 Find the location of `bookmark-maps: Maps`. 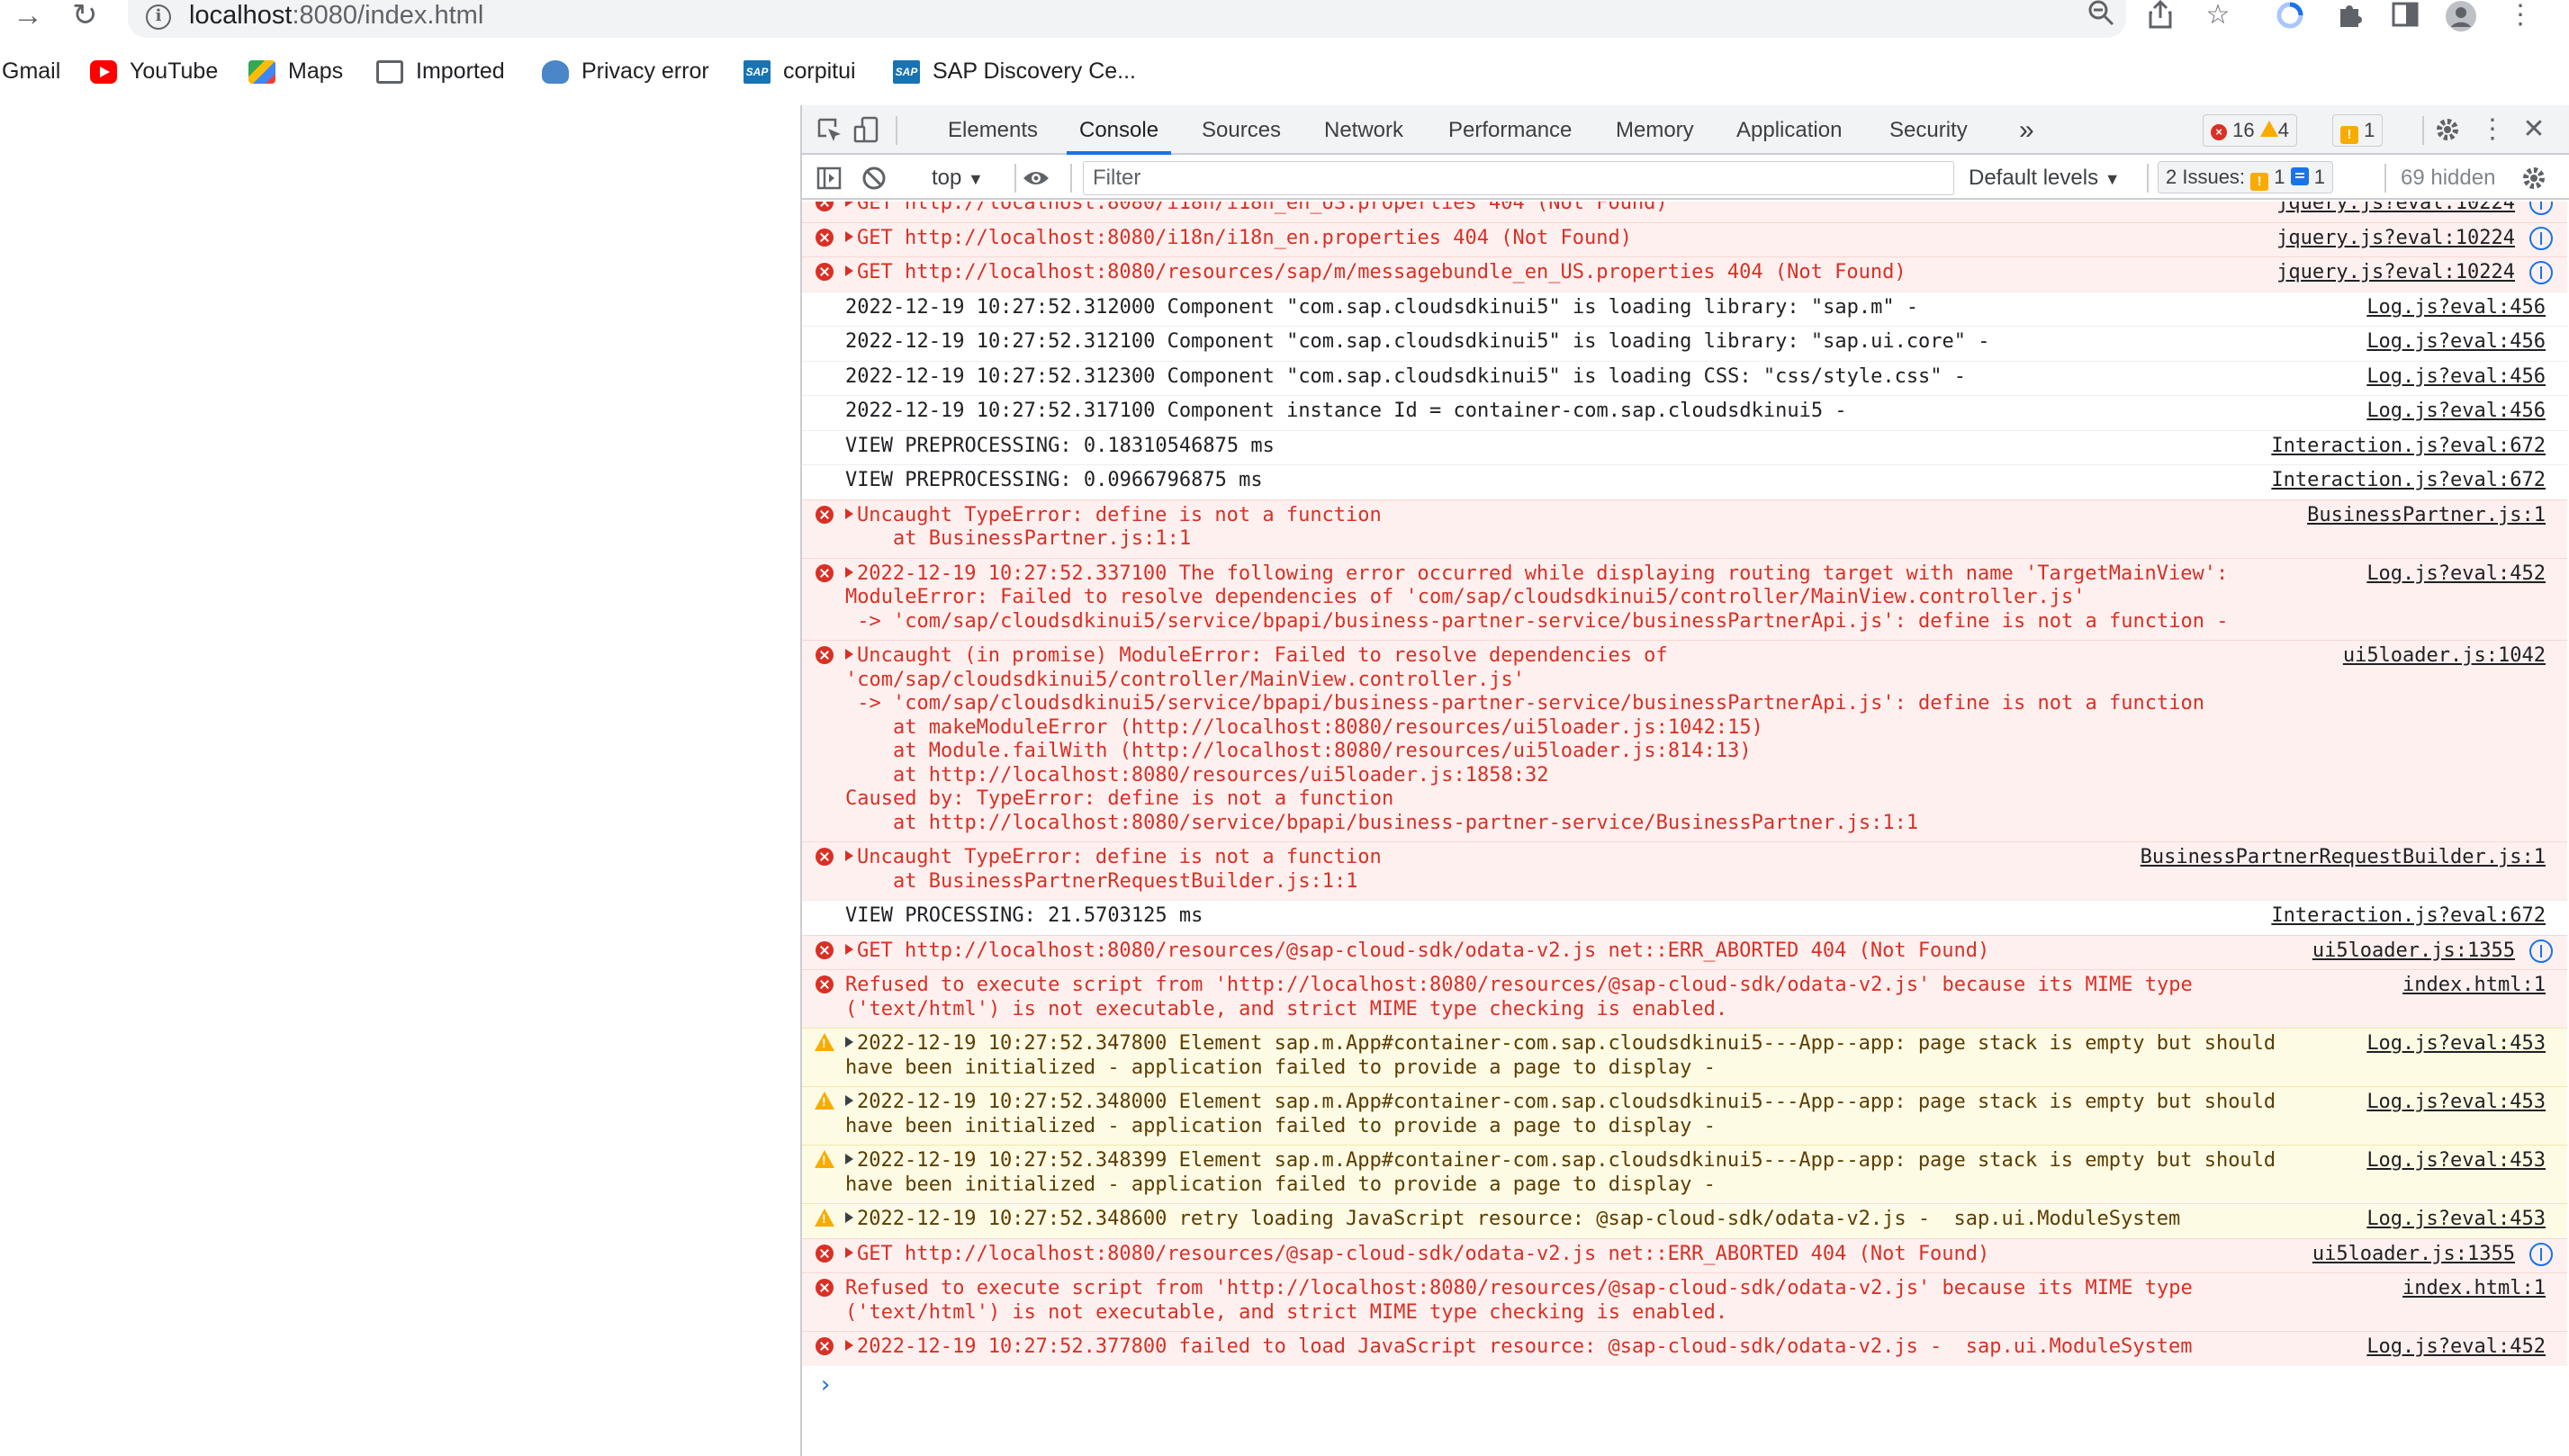

bookmark-maps: Maps is located at coordinates (295, 71).